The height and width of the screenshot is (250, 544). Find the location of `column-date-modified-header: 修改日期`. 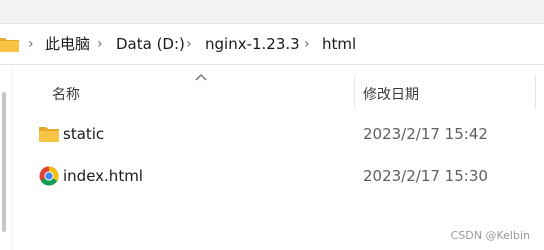

column-date-modified-header: 修改日期 is located at coordinates (391, 94).